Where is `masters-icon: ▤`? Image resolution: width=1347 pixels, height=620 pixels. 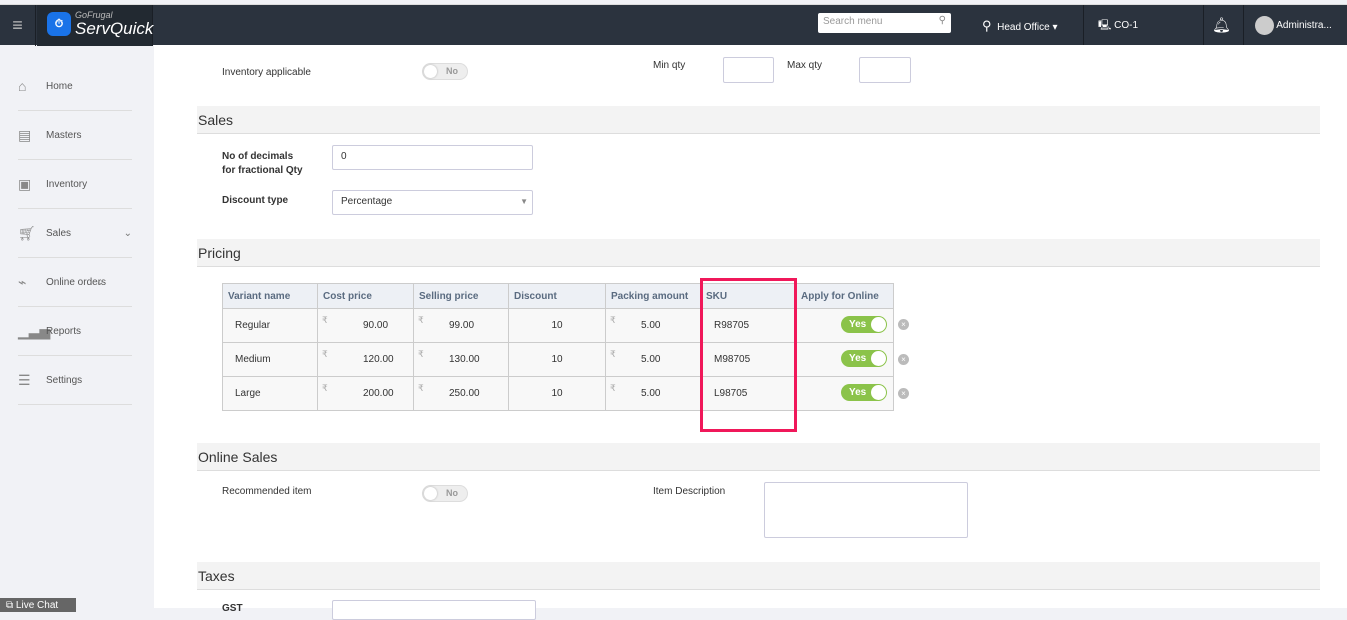
masters-icon: ▤ is located at coordinates (25, 134).